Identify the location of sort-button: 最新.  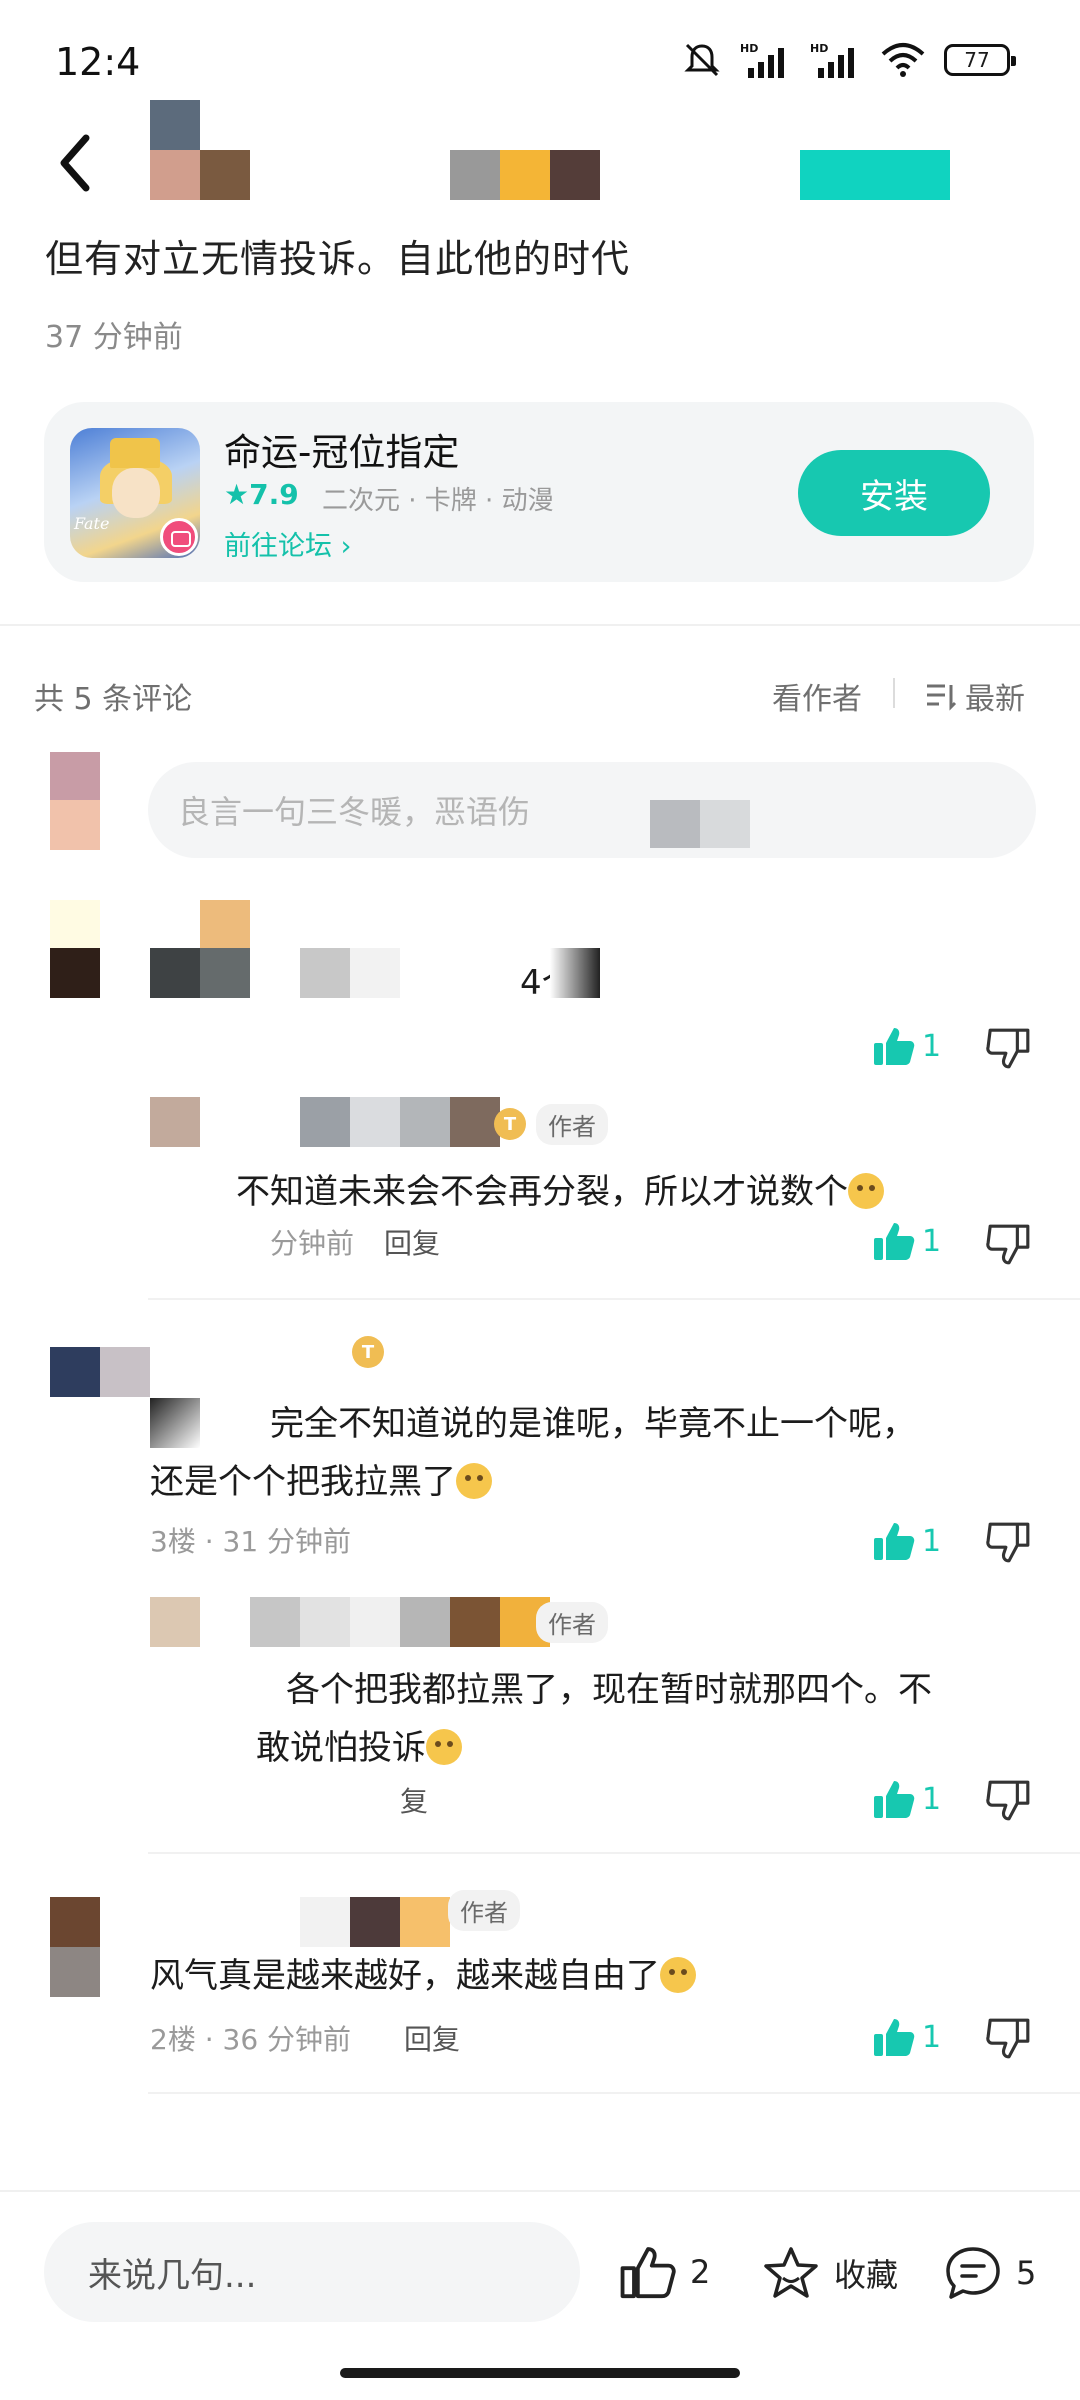
(975, 696).